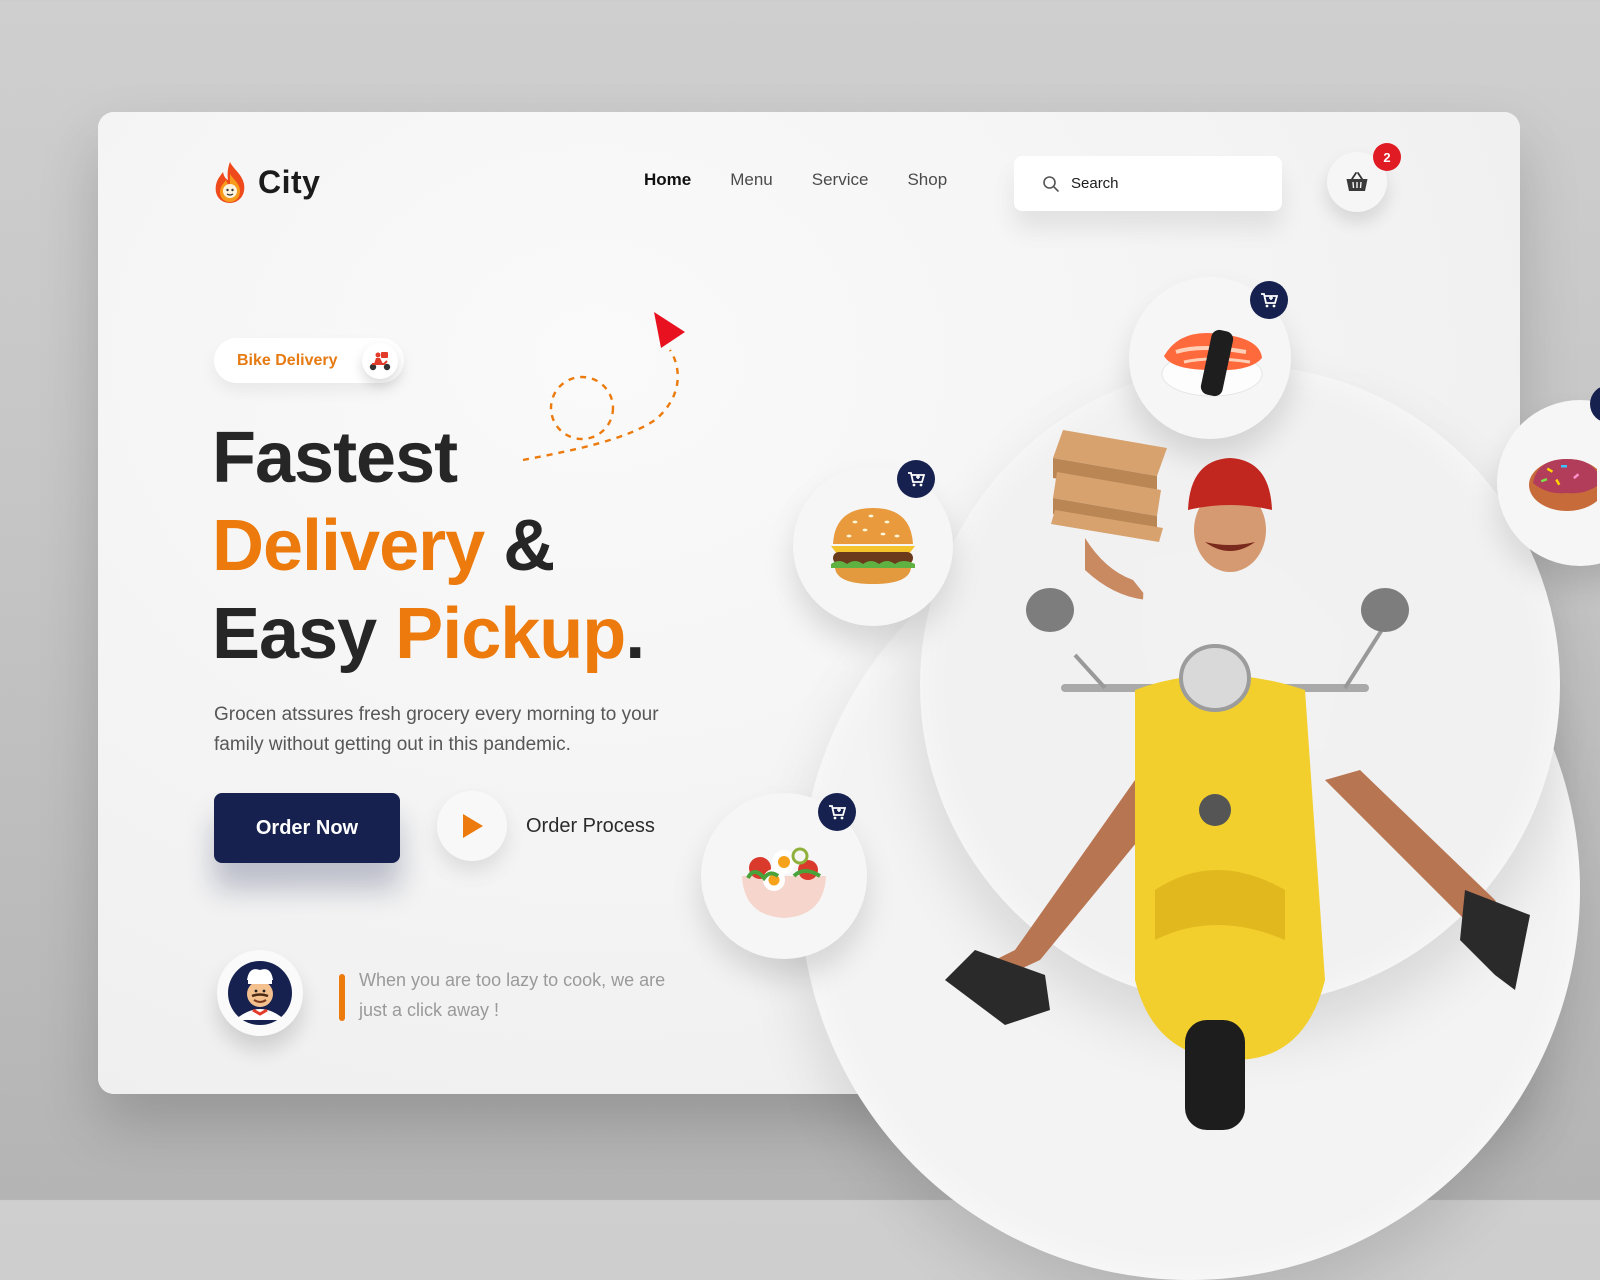 This screenshot has width=1600, height=1280. I want to click on flame-logo-icon, so click(230, 182).